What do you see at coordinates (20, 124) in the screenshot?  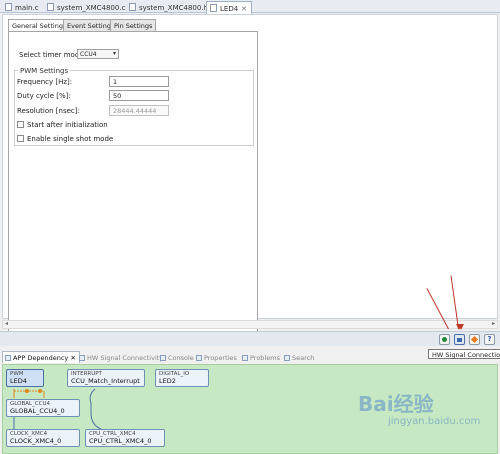 I see `start-after-init-checkbox` at bounding box center [20, 124].